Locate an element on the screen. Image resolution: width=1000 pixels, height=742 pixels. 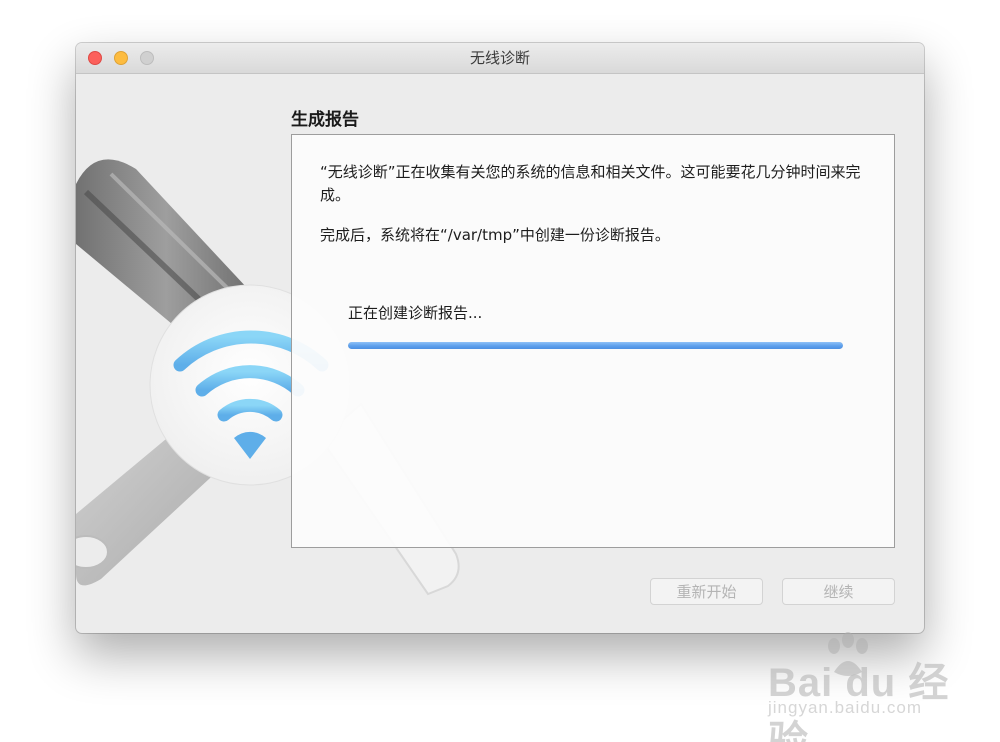
watermark: Bai du 经验 jingyan.baidu.com is located at coordinates (860, 686).